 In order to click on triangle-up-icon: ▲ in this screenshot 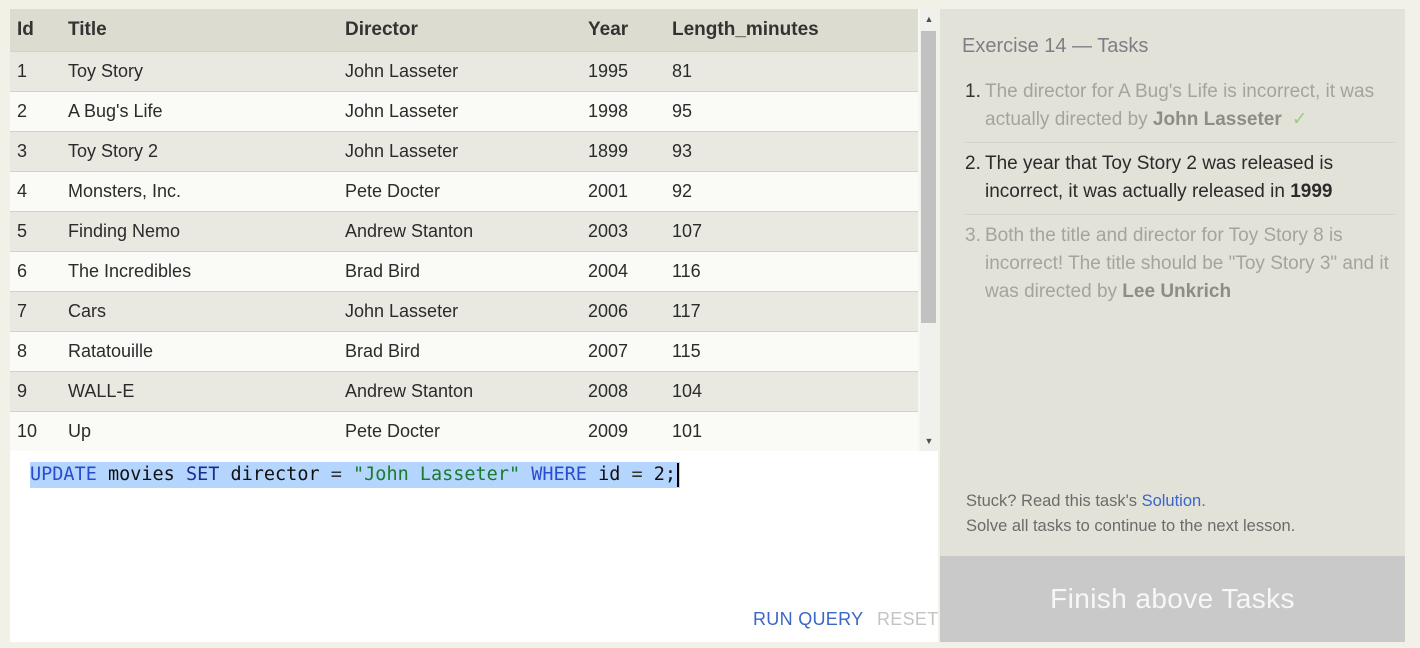, I will do `click(929, 19)`.